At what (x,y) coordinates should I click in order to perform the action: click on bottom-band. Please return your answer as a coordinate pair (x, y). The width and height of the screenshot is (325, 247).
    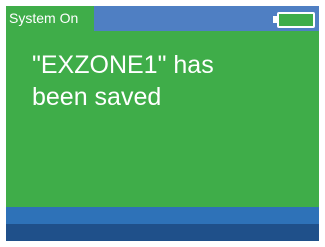
    Looking at the image, I should click on (162, 215).